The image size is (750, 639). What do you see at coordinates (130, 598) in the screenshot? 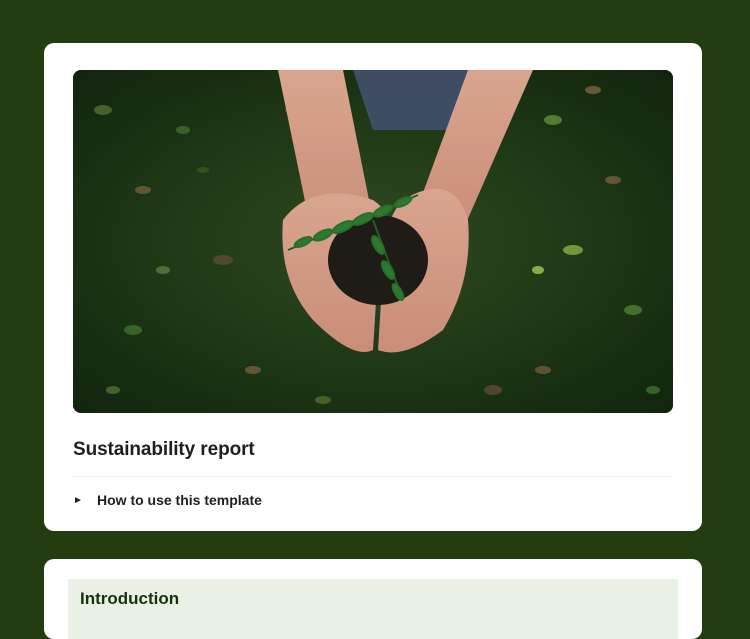
I see `section-title: Introduction` at bounding box center [130, 598].